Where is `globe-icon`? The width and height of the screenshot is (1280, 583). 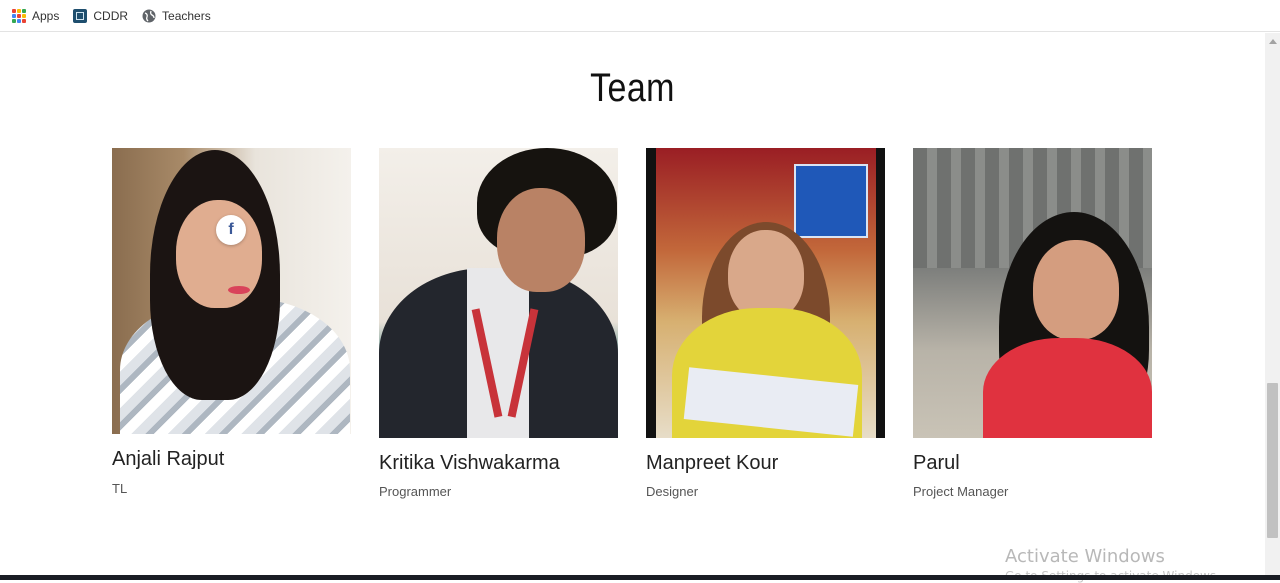 globe-icon is located at coordinates (149, 15).